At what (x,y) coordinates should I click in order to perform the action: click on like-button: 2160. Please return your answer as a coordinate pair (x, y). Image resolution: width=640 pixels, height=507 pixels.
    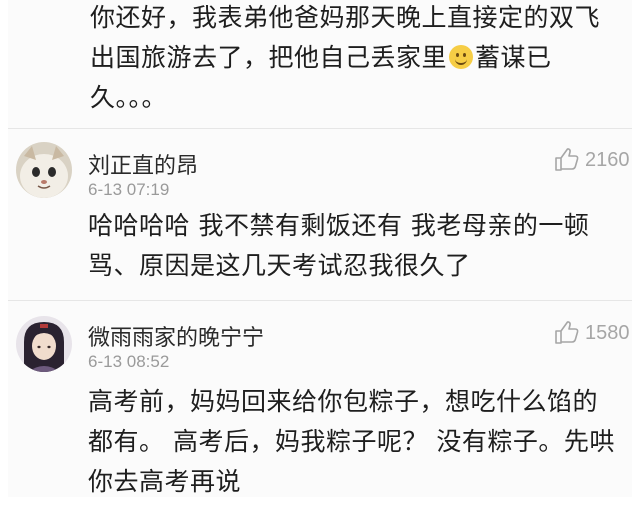
    Looking at the image, I should click on (591, 160).